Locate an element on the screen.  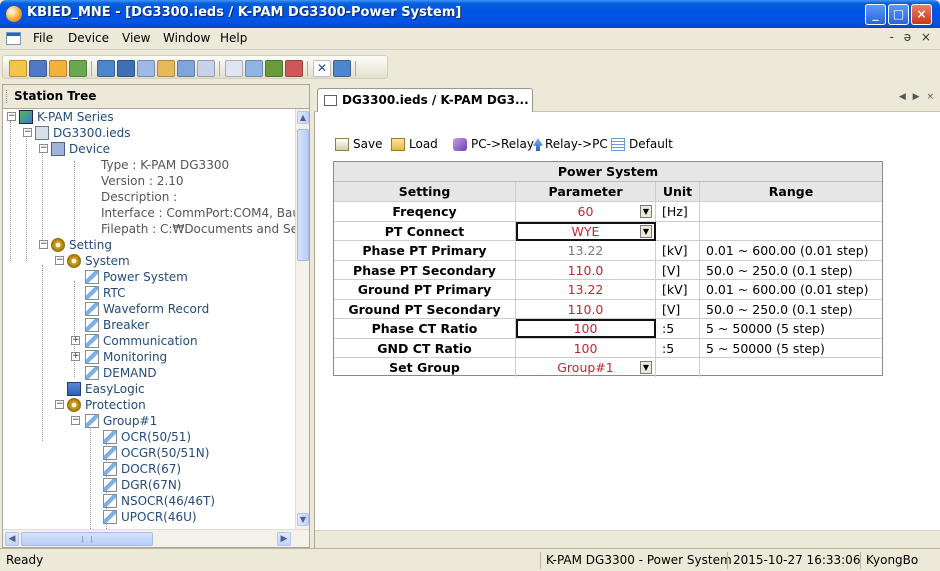
station-tree-header: Station Tree is located at coordinates (156, 97).